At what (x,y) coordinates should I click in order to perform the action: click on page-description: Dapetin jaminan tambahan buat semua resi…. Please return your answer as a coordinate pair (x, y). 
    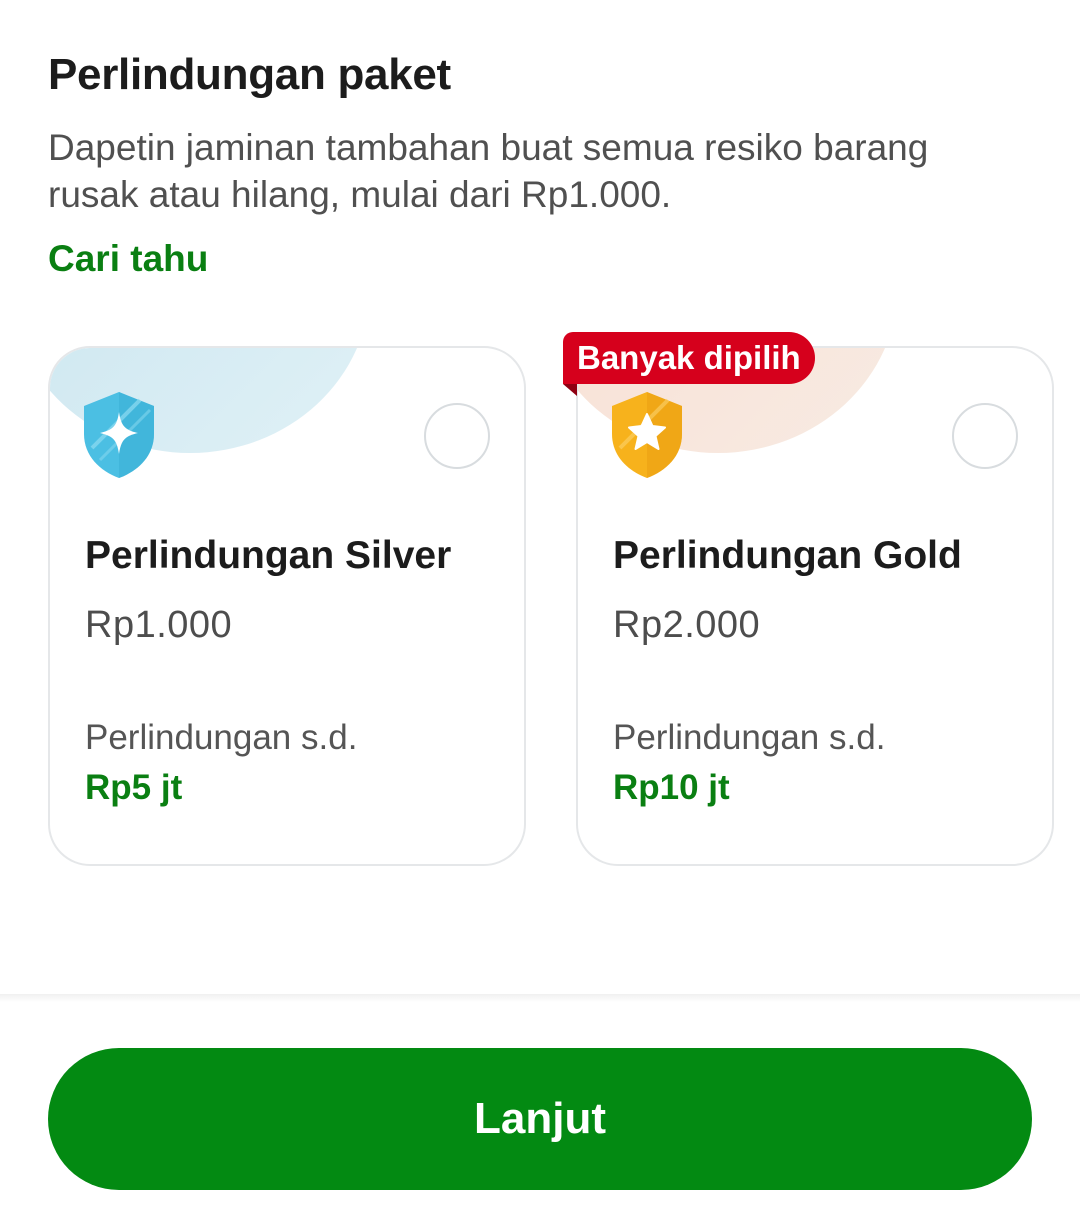
    Looking at the image, I should click on (488, 171).